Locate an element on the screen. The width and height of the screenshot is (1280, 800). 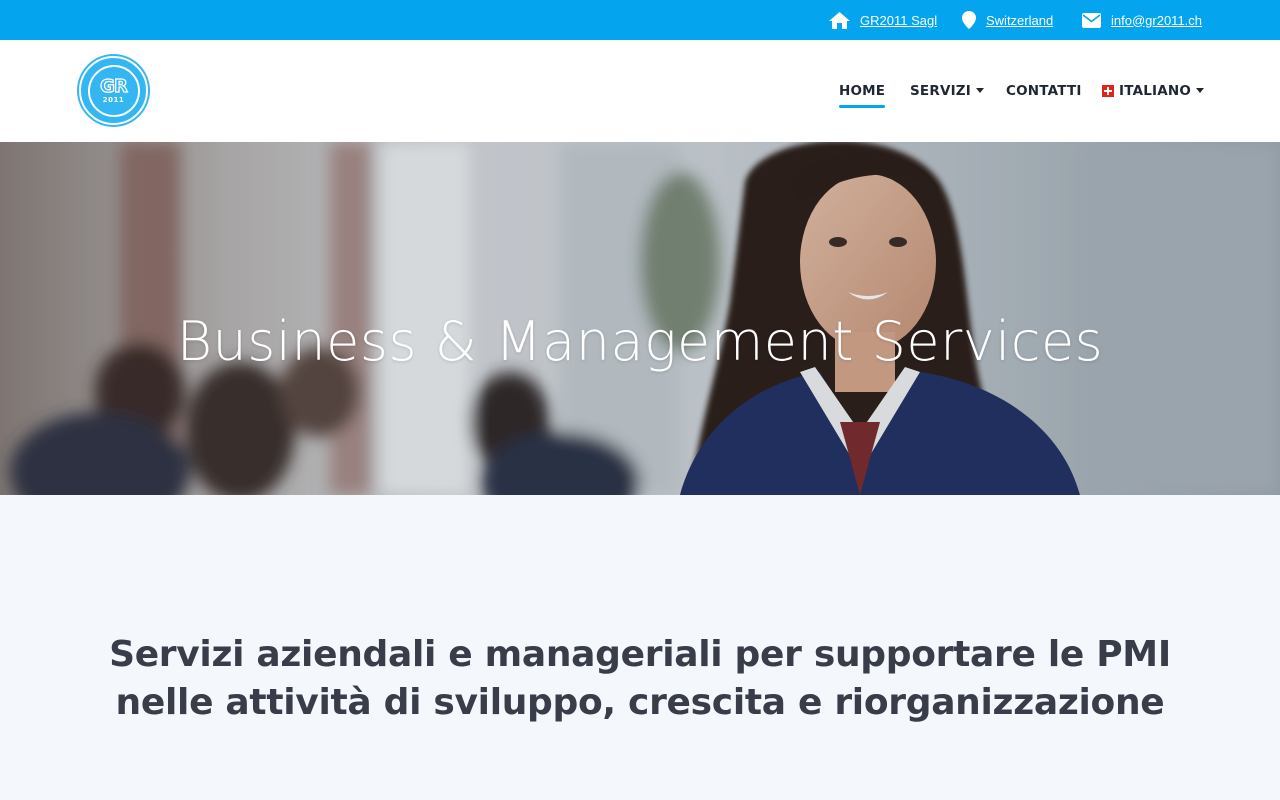
nav-home: HOME is located at coordinates (862, 94).